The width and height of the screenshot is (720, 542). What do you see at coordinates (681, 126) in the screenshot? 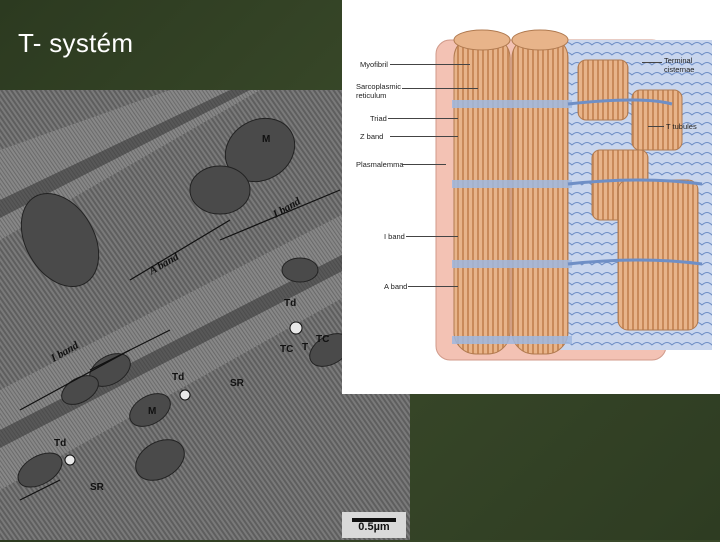
I see `label-t-tubules: T tubules` at bounding box center [681, 126].